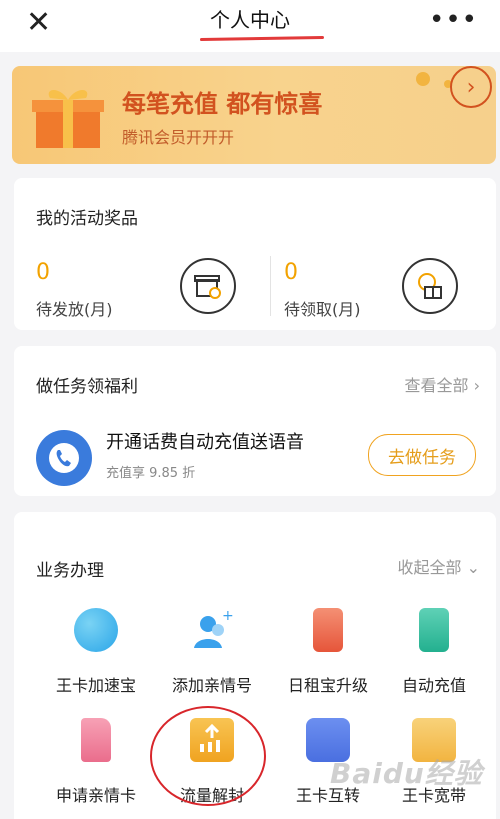  Describe the element at coordinates (434, 630) in the screenshot. I see `auto-recharge-icon` at that location.